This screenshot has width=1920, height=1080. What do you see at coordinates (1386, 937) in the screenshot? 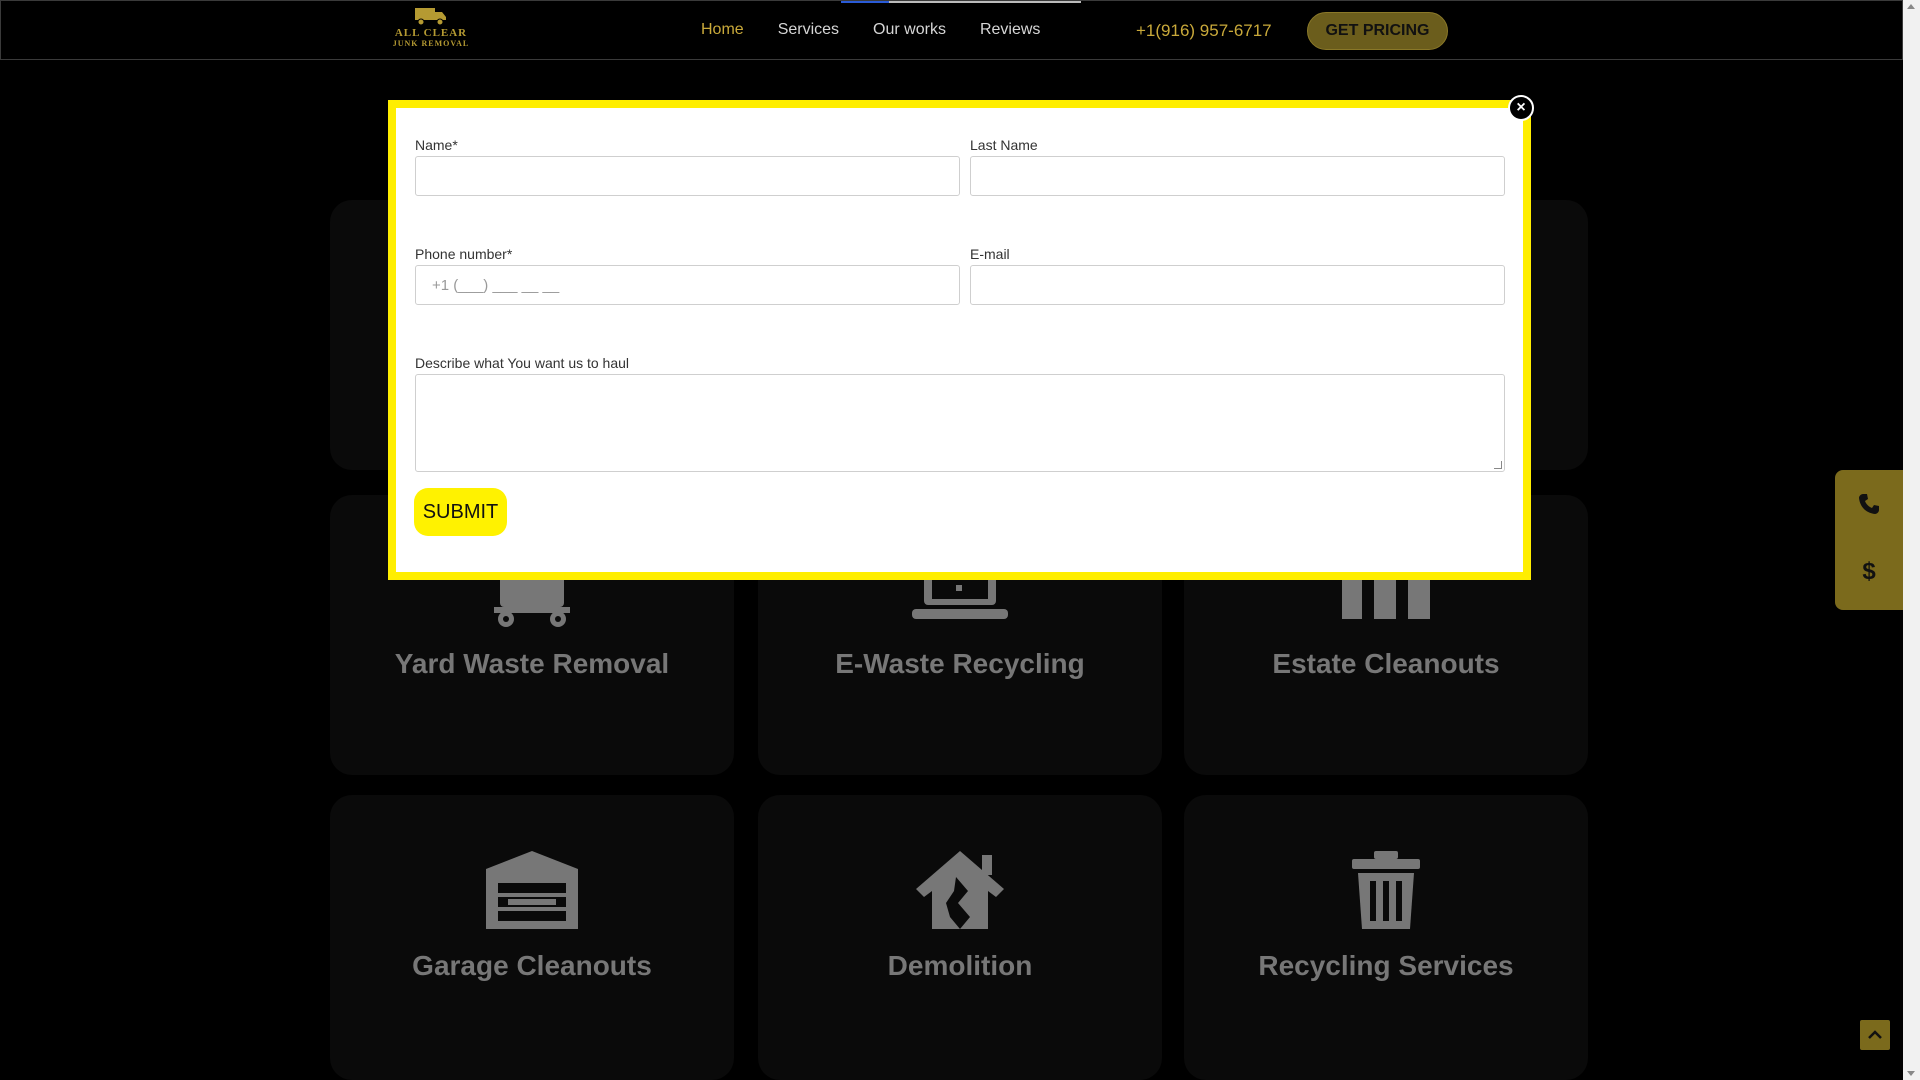
I see `service-card-recycling: Recycling Services` at bounding box center [1386, 937].